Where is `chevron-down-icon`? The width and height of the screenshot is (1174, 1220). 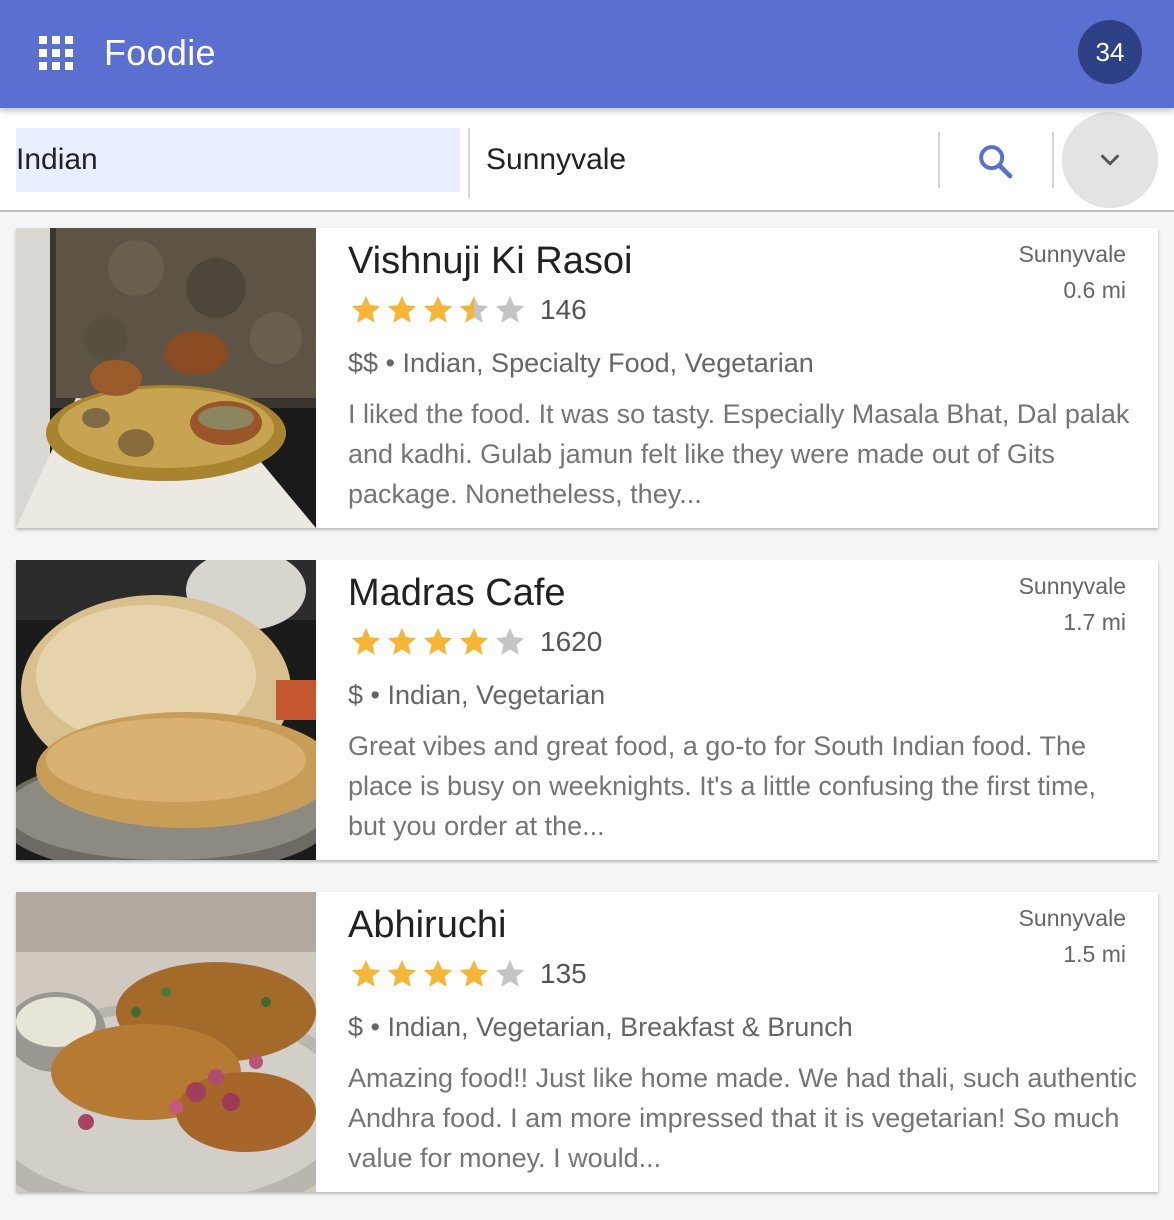 chevron-down-icon is located at coordinates (1110, 160).